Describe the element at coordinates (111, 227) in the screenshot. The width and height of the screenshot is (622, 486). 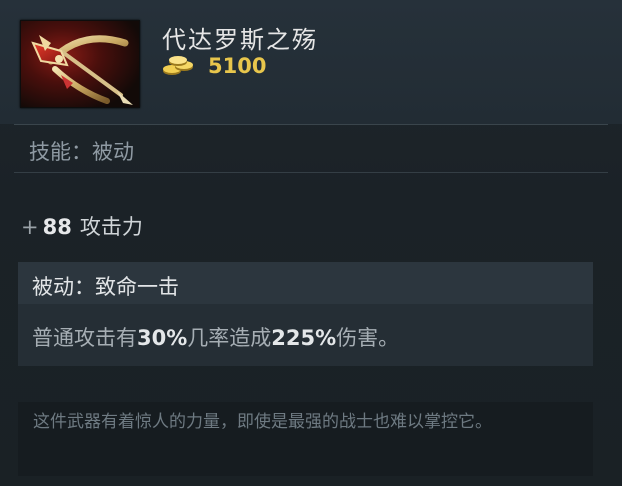
I see `stat-name: 攻击力` at that location.